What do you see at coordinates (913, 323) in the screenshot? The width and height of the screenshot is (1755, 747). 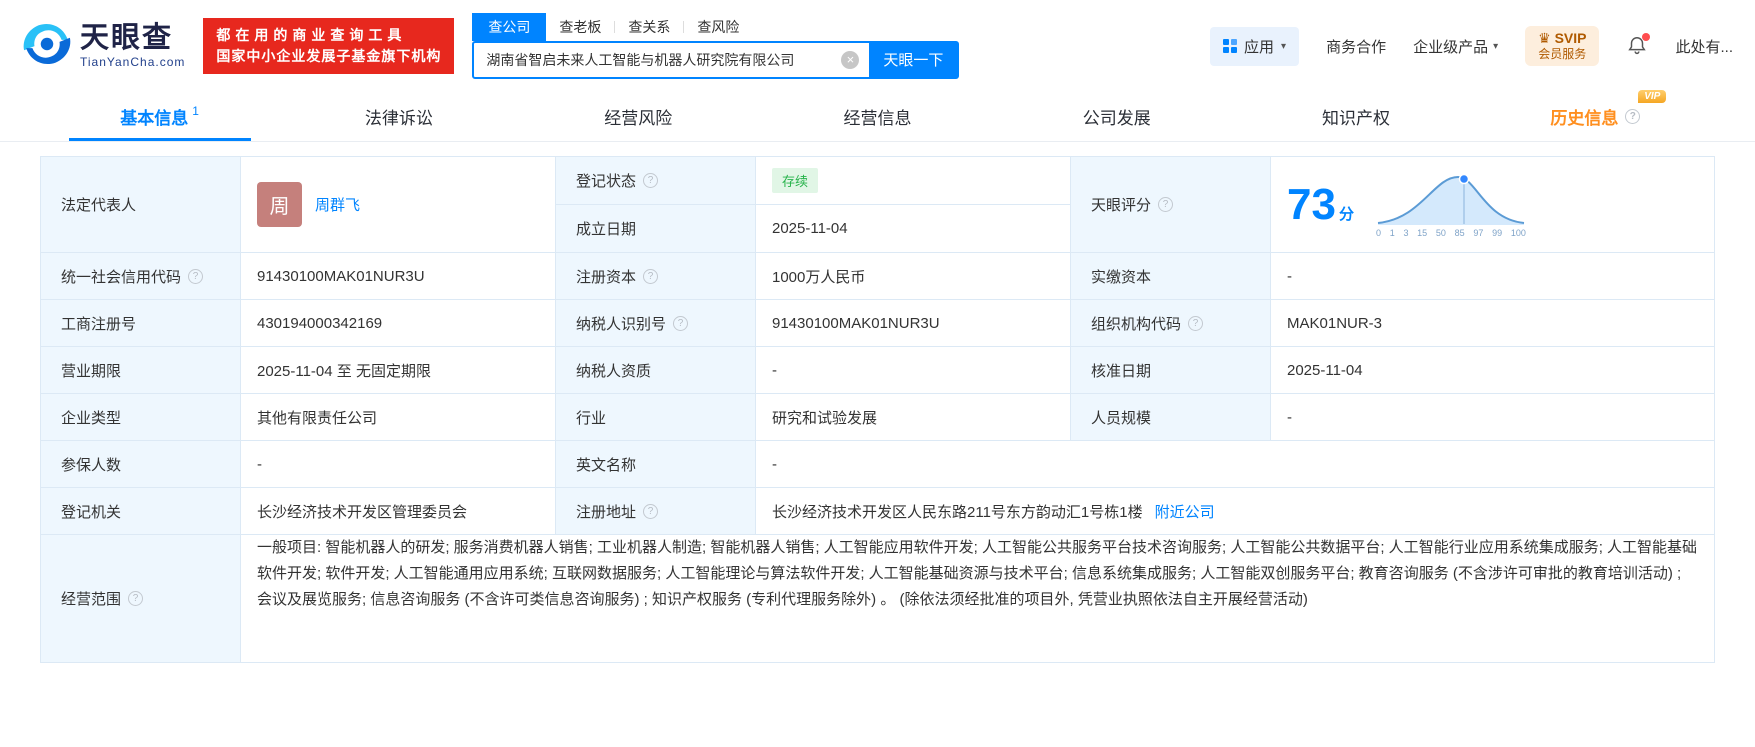 I see `value-taxpayer-id: 91430100MAK01NUR3U` at bounding box center [913, 323].